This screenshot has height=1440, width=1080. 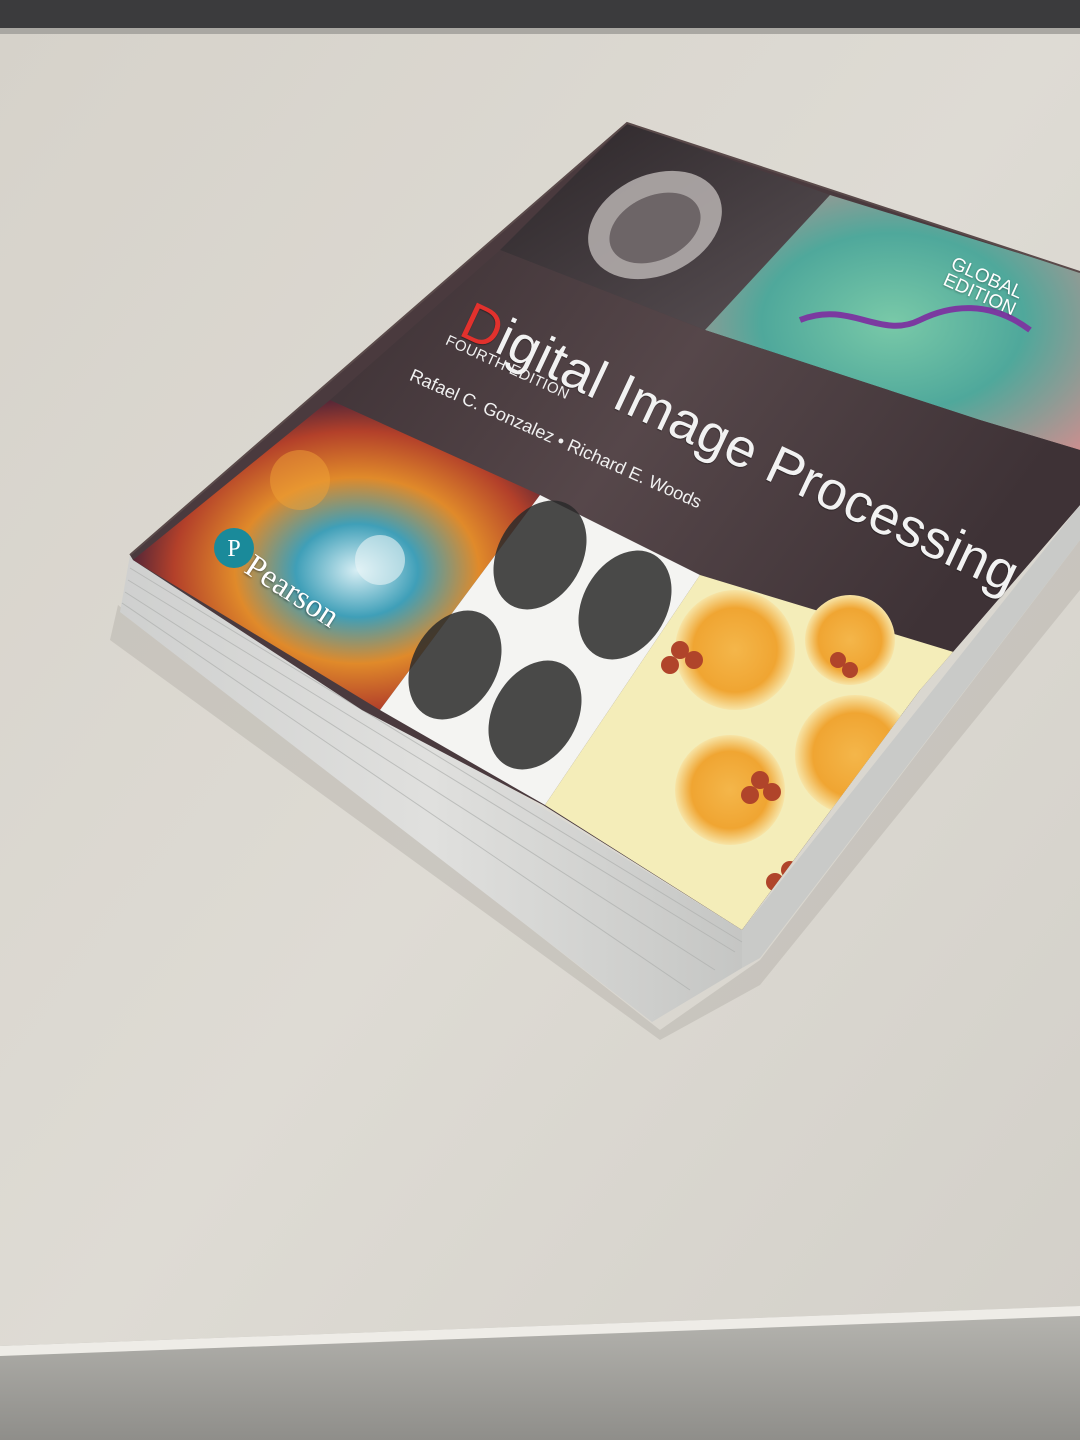 I want to click on publisher-name: Pearson, so click(x=292, y=592).